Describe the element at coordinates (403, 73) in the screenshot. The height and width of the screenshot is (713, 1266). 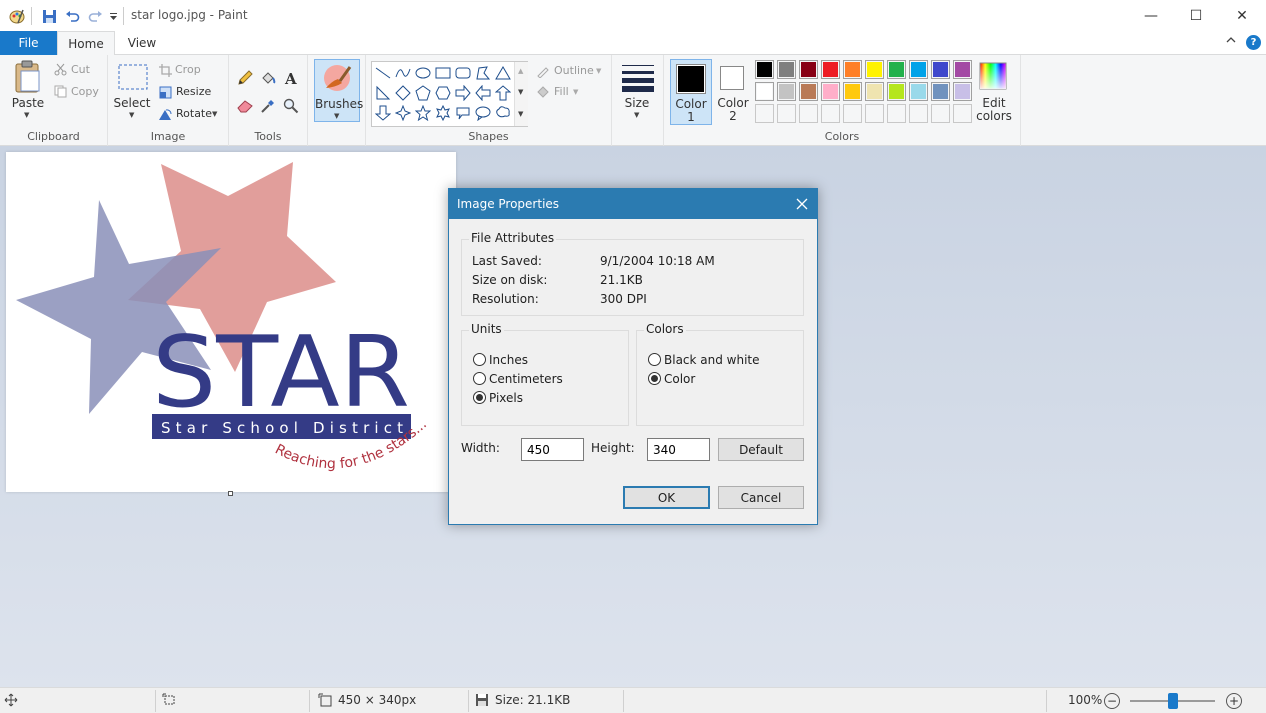
I see `curve-shape-icon` at that location.